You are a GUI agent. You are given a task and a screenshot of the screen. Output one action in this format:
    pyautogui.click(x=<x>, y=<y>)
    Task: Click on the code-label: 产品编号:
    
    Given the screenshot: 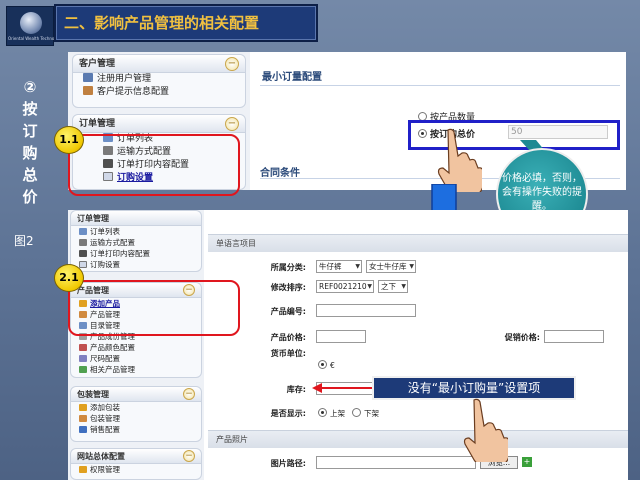 What is the action you would take?
    pyautogui.click(x=288, y=311)
    